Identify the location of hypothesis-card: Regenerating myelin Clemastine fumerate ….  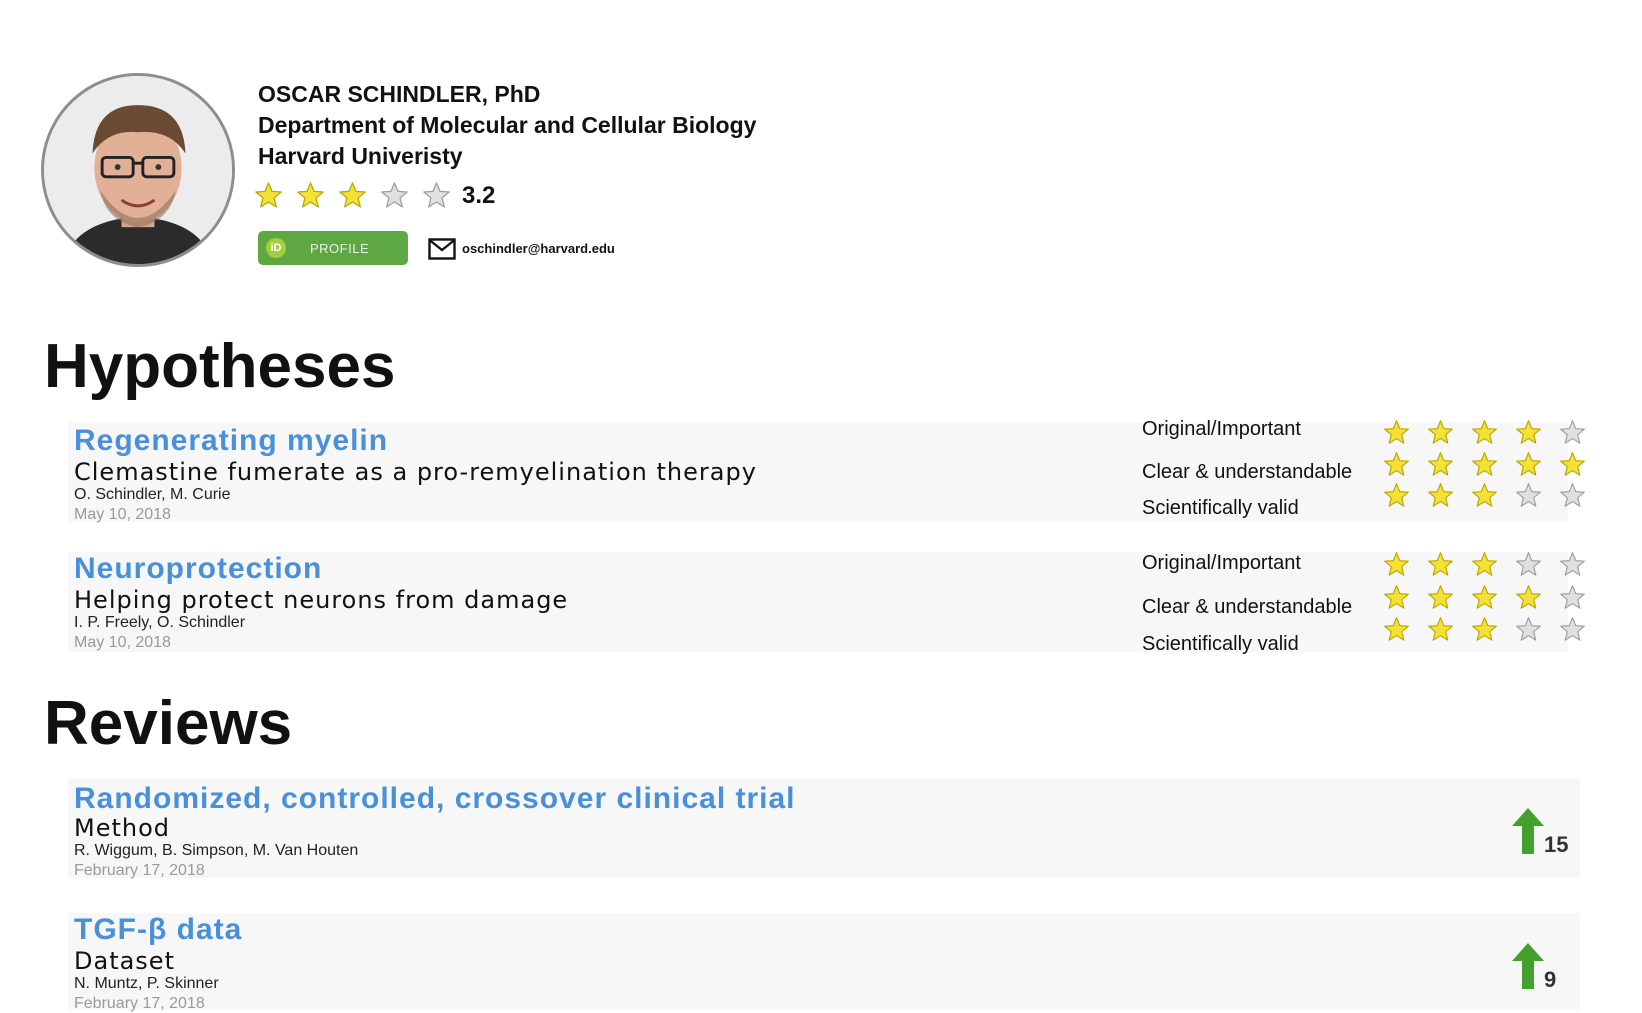
(826, 470).